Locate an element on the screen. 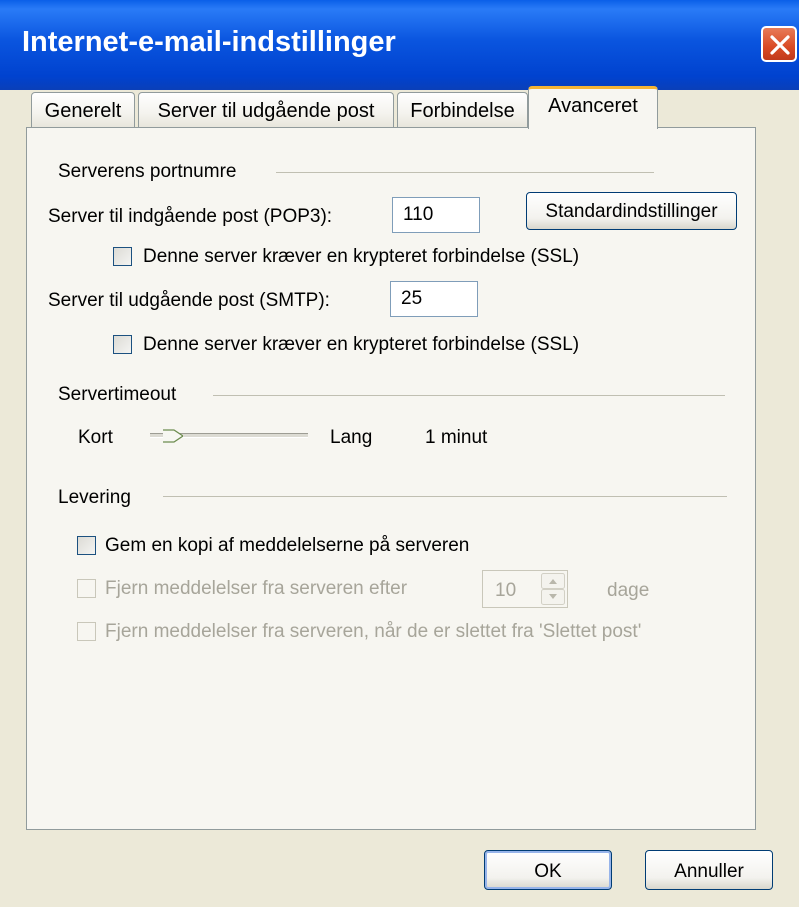  timeout-value: 1 minut is located at coordinates (456, 437).